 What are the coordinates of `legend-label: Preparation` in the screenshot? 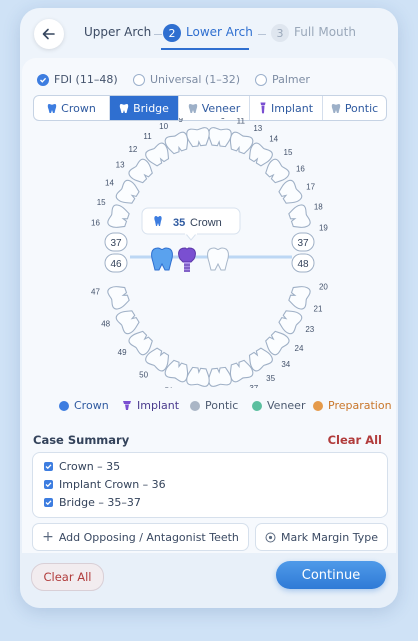 It's located at (360, 405).